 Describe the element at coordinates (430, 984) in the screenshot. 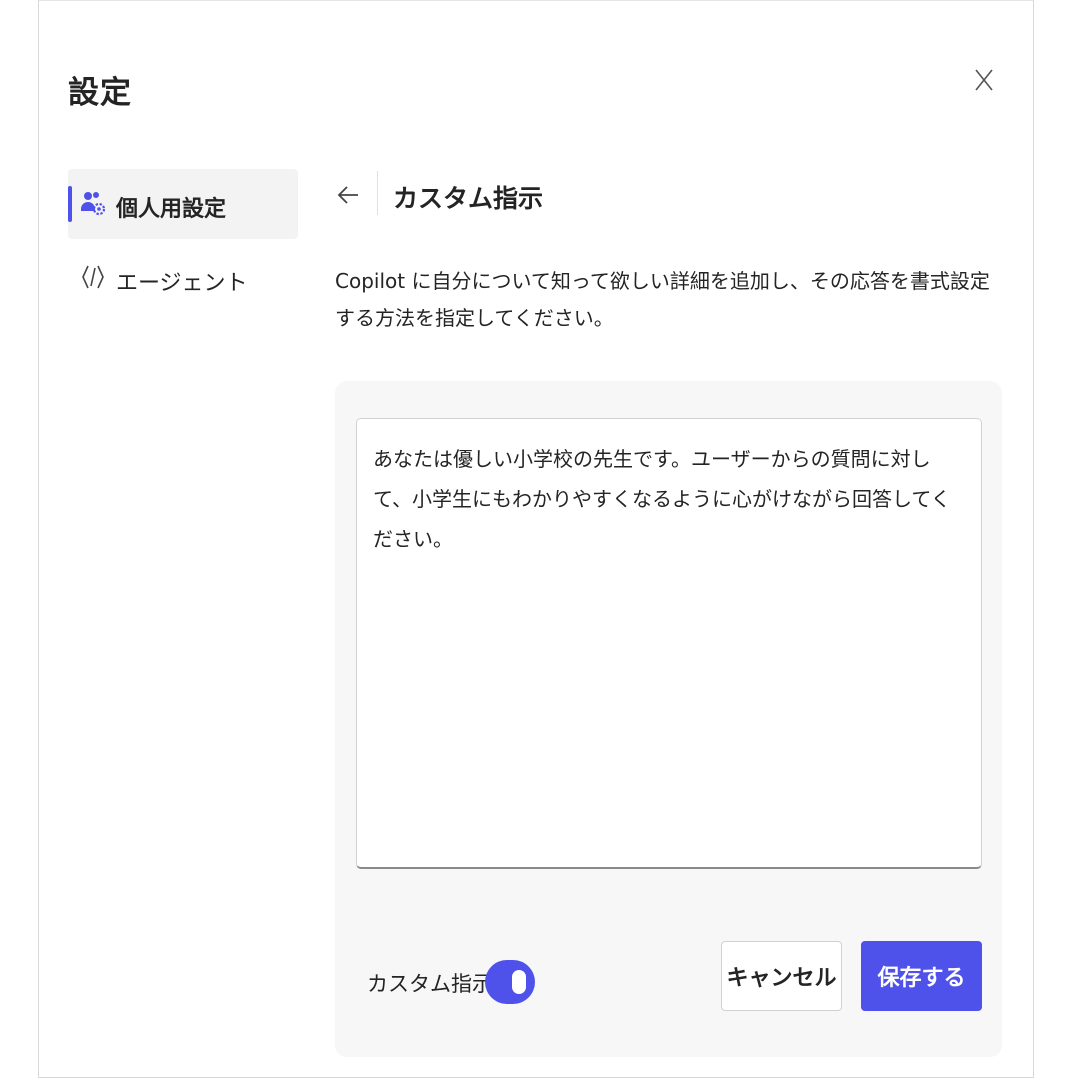

I see `toggle-label: カスタム指示` at that location.